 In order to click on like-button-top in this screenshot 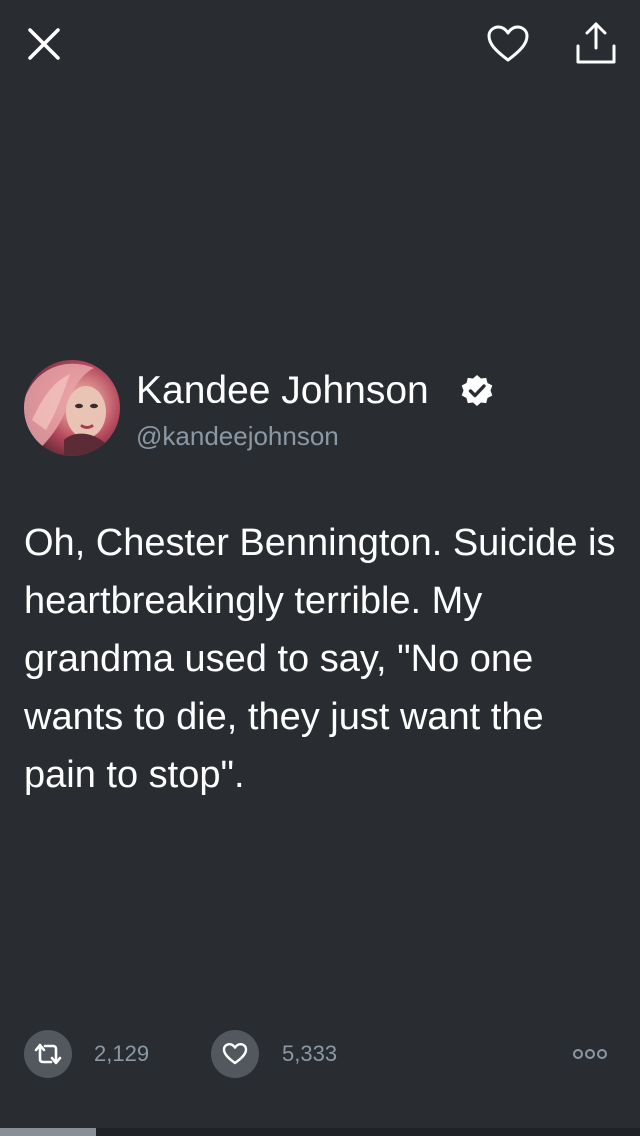, I will do `click(508, 44)`.